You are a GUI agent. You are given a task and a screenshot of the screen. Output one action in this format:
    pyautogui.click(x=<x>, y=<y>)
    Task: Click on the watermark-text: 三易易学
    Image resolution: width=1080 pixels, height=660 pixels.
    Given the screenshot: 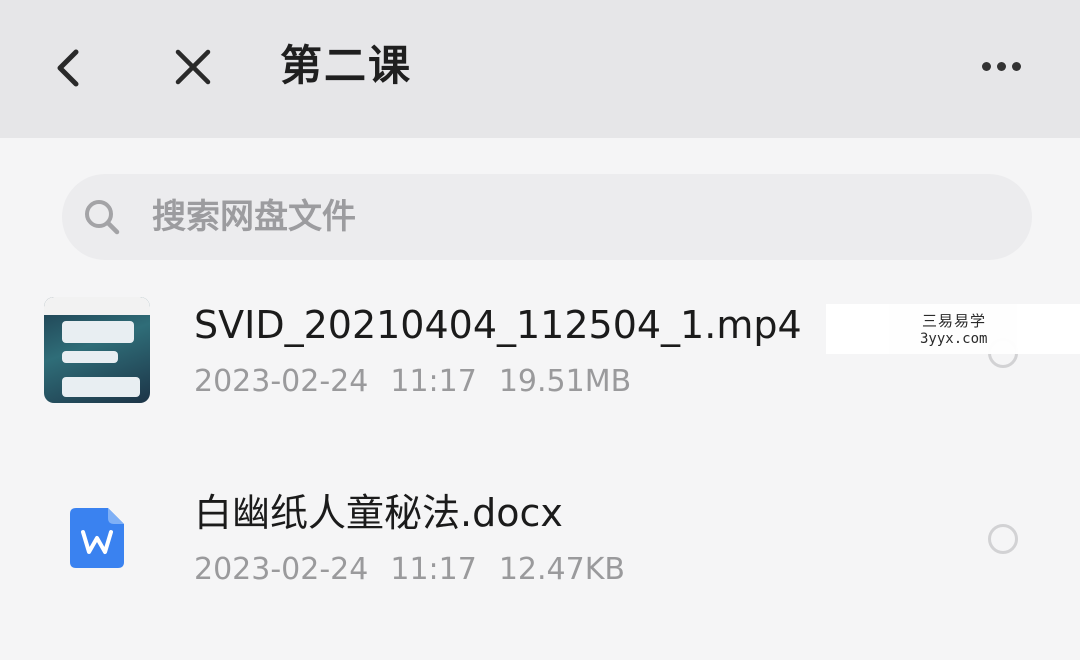 What is the action you would take?
    pyautogui.click(x=954, y=321)
    